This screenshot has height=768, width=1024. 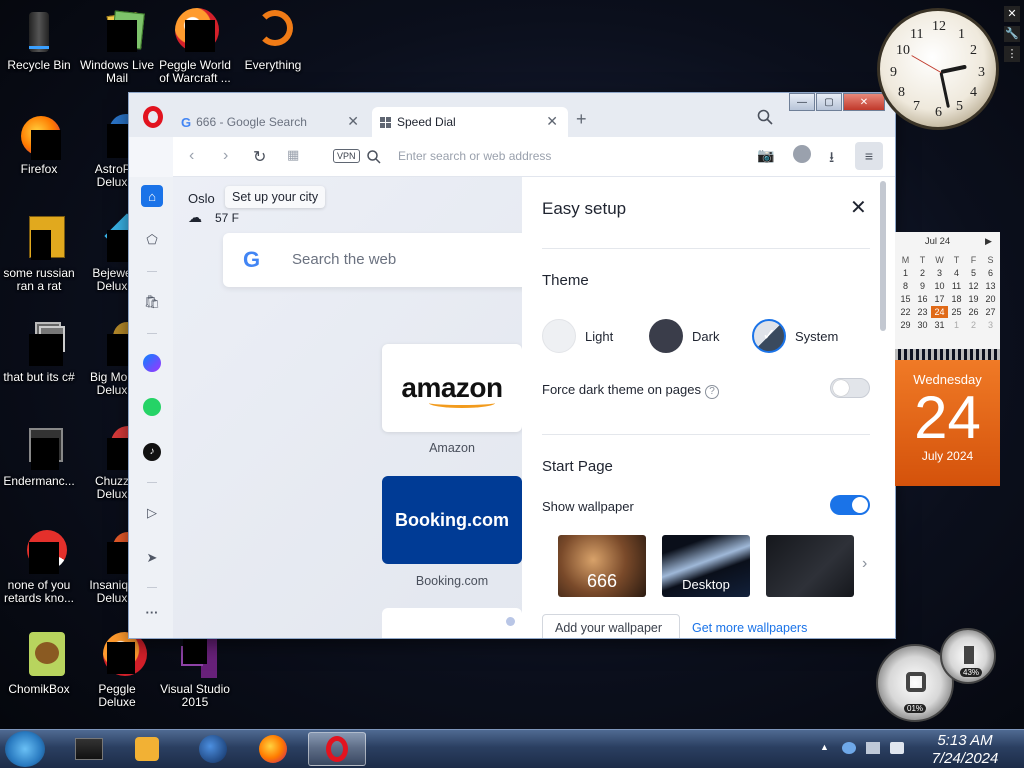 I want to click on calendar-day: 9, so click(x=922, y=286).